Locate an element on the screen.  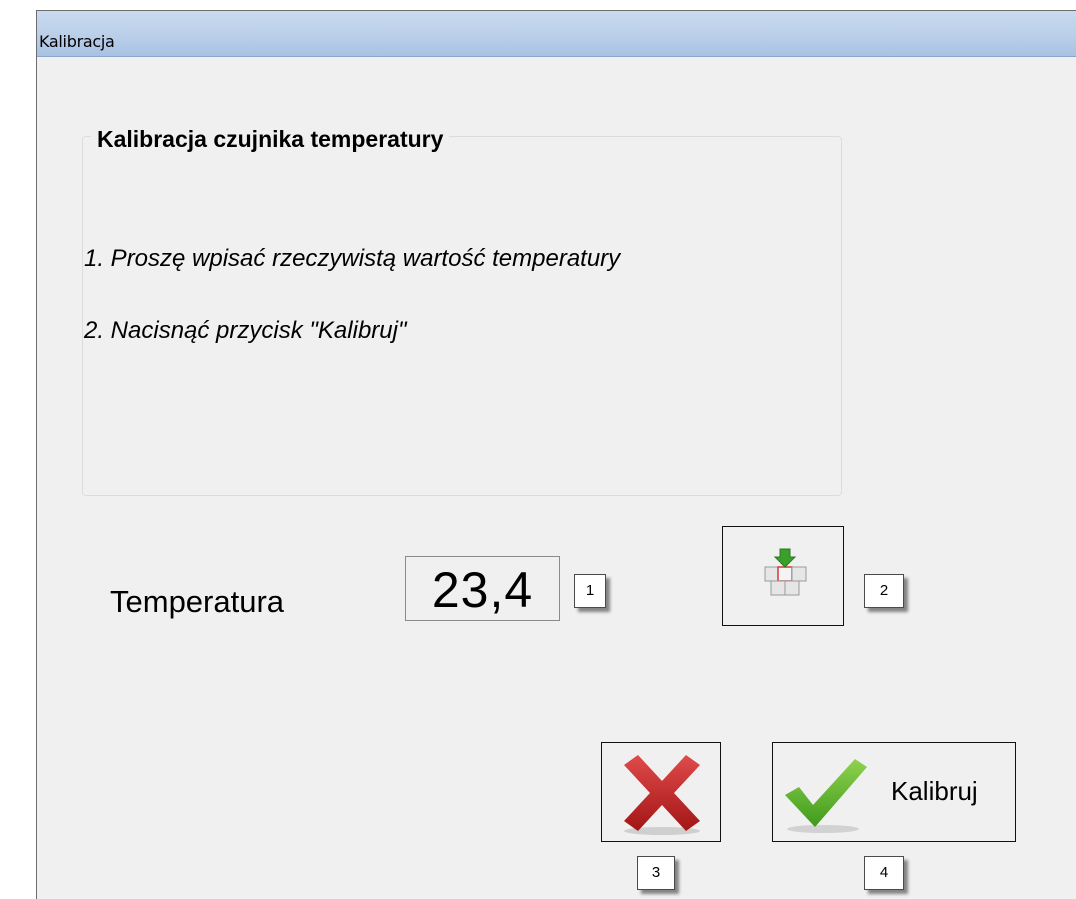
callout-1: 1 is located at coordinates (590, 591).